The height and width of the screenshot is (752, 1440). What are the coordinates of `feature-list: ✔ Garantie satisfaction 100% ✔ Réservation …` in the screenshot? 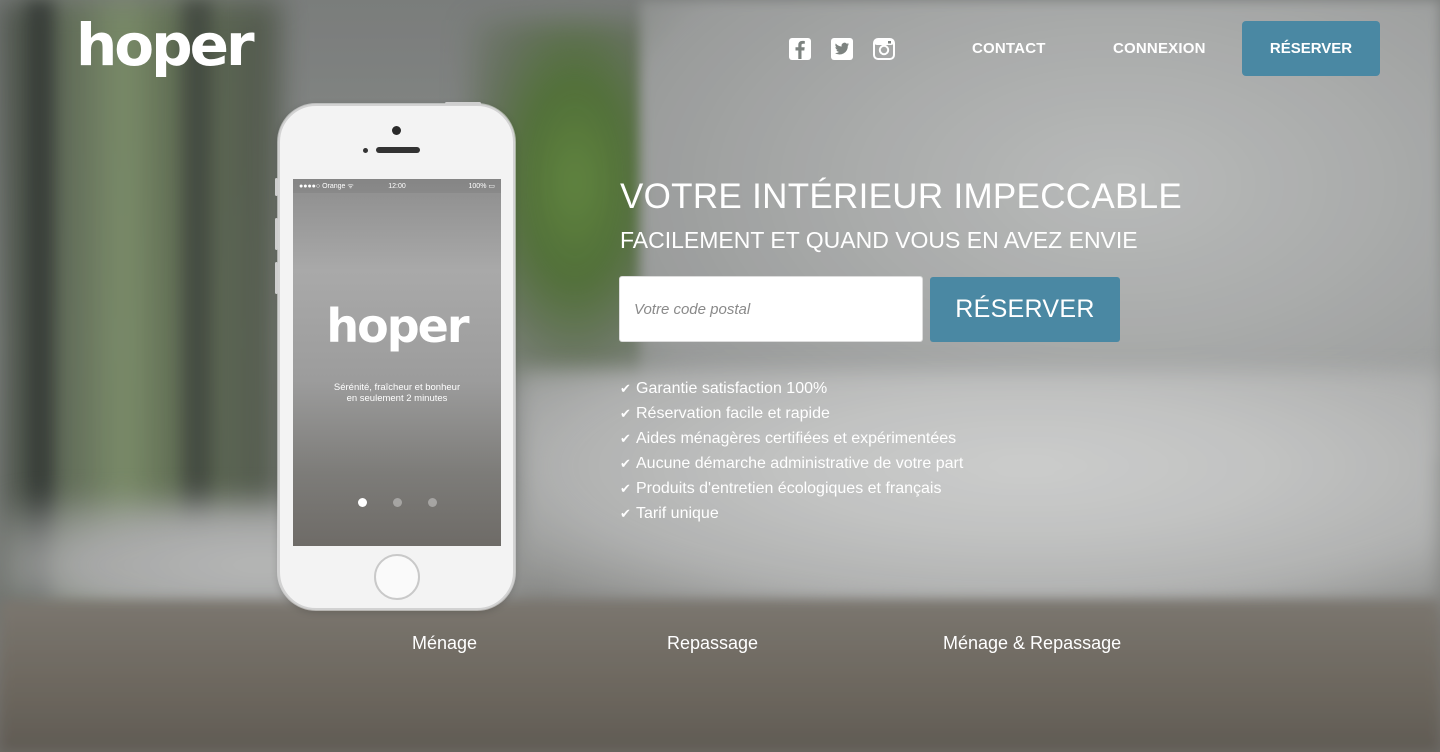 It's located at (791, 451).